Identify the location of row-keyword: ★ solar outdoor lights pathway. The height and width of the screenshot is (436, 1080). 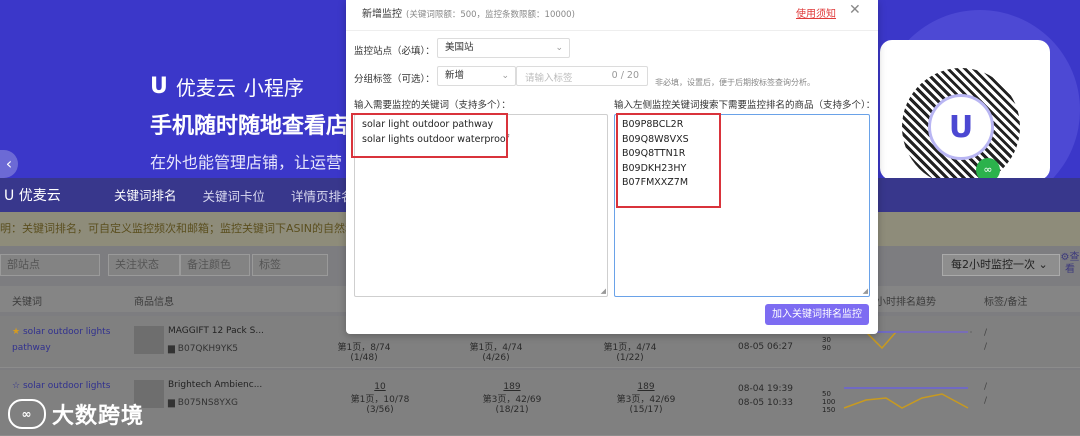
(67, 340).